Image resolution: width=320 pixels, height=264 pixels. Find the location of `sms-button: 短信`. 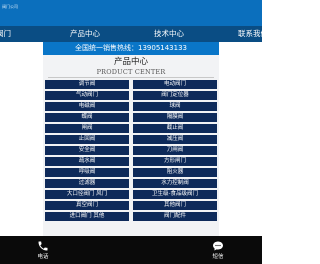

sms-button: 短信 is located at coordinates (218, 250).